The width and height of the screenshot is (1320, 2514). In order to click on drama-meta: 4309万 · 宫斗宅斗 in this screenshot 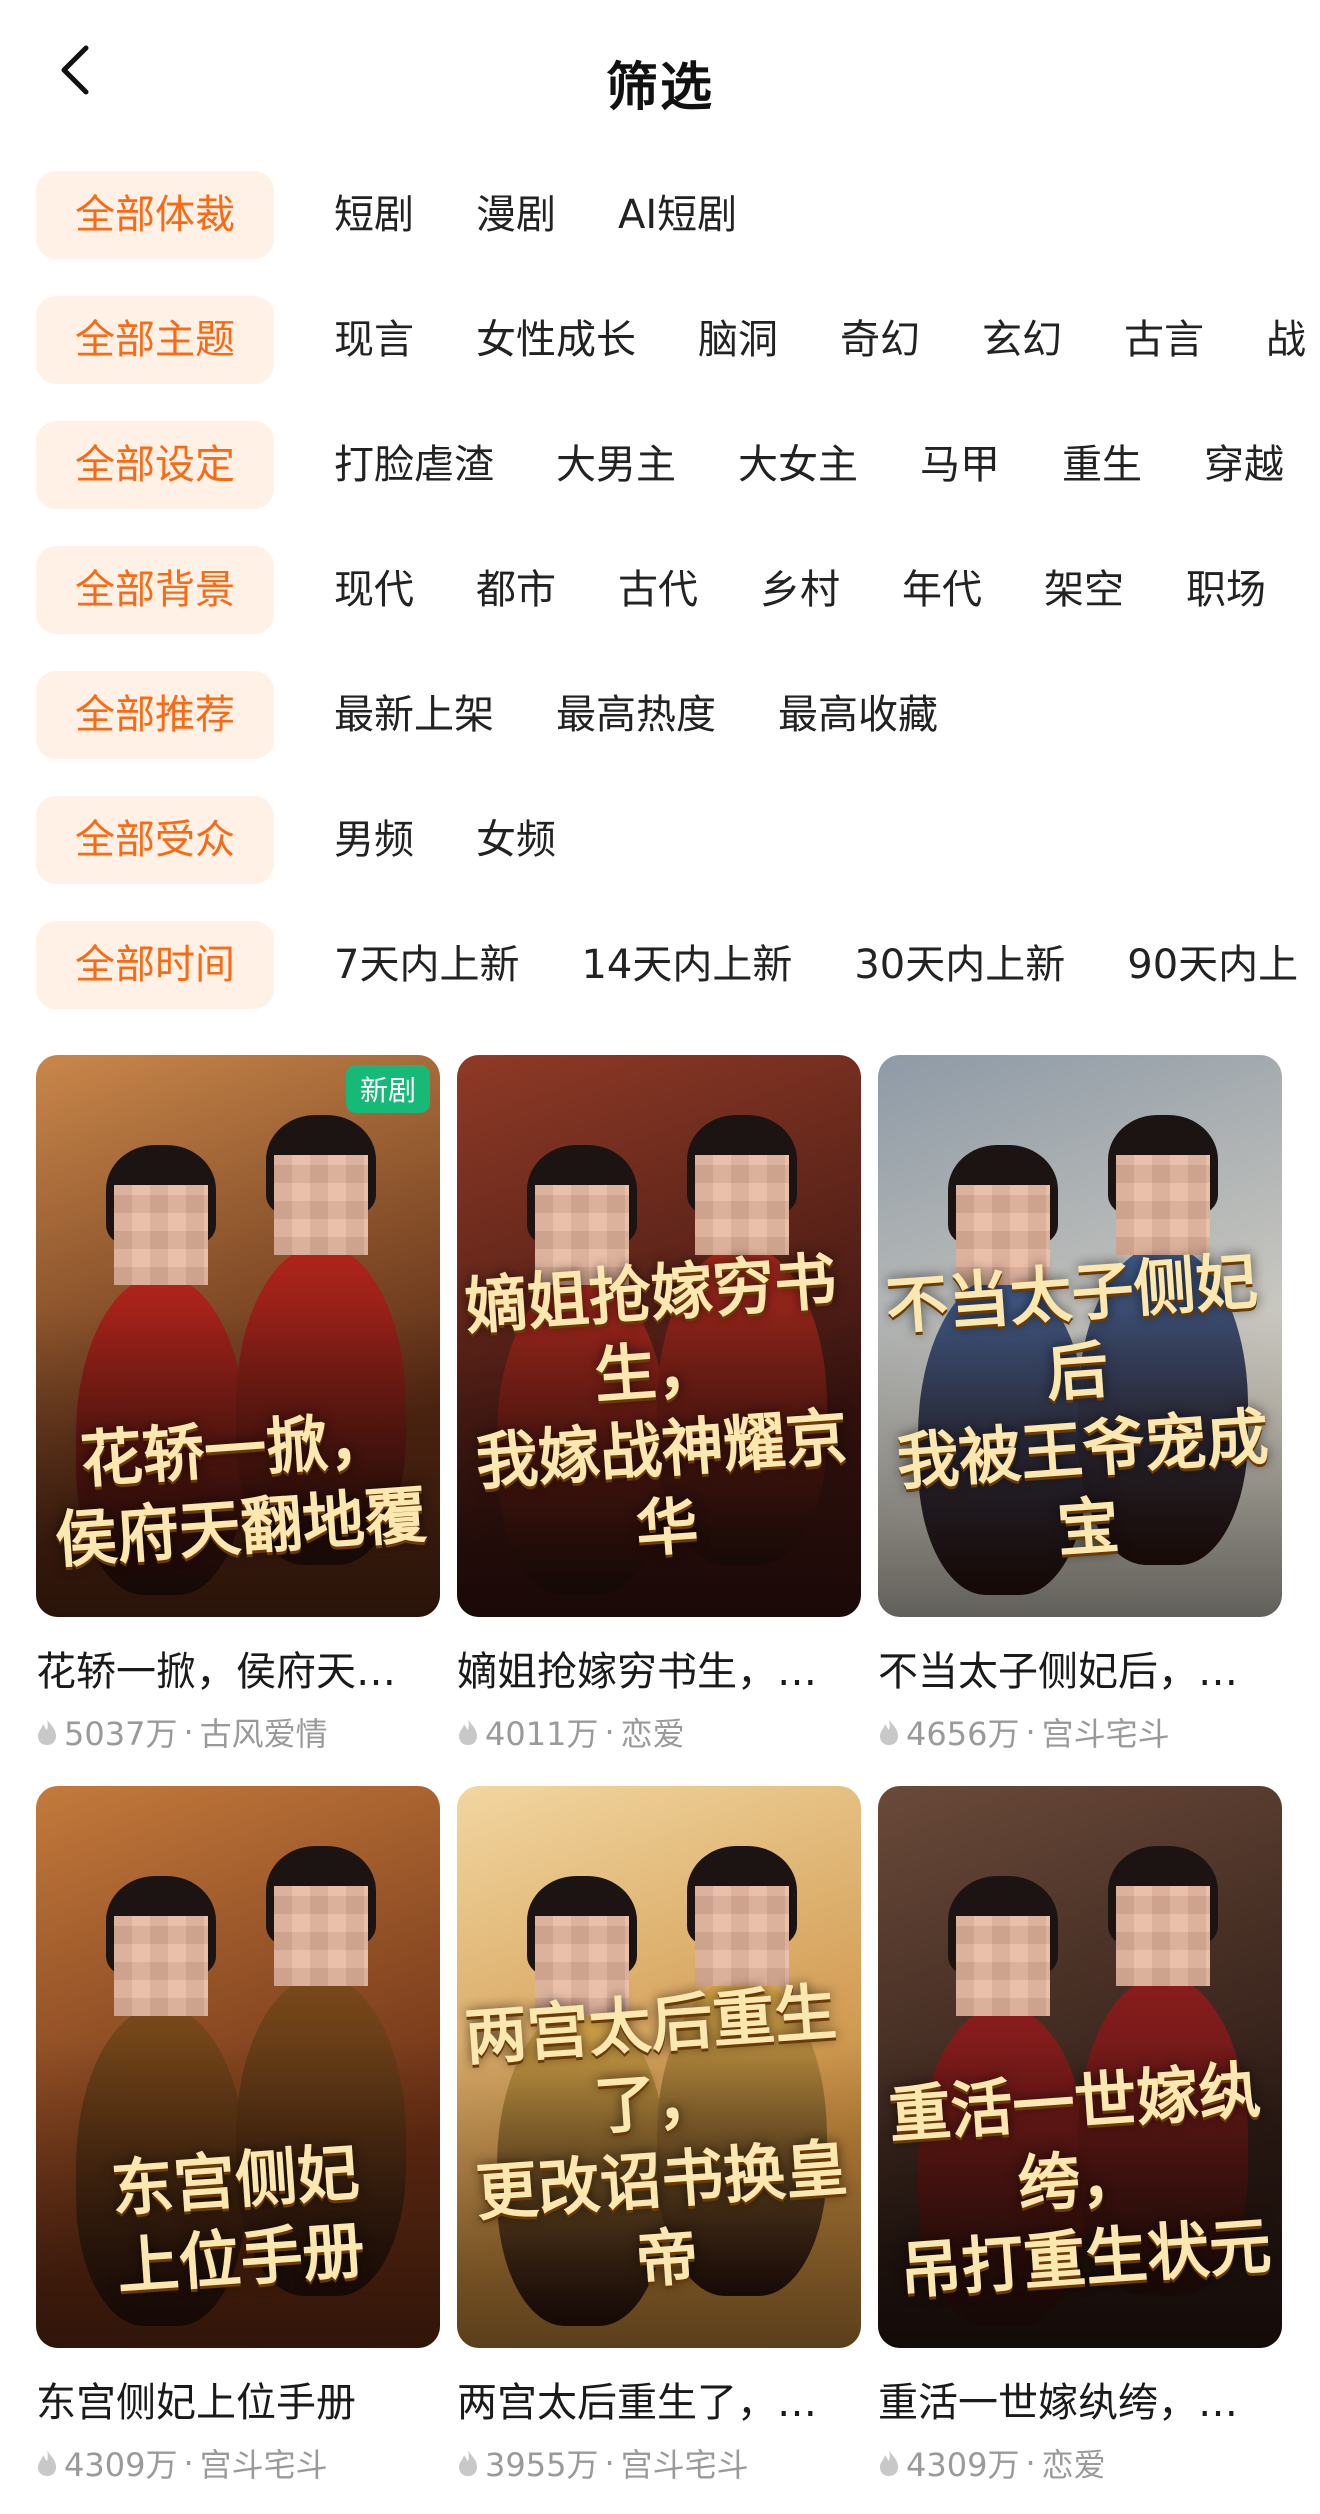, I will do `click(238, 2463)`.